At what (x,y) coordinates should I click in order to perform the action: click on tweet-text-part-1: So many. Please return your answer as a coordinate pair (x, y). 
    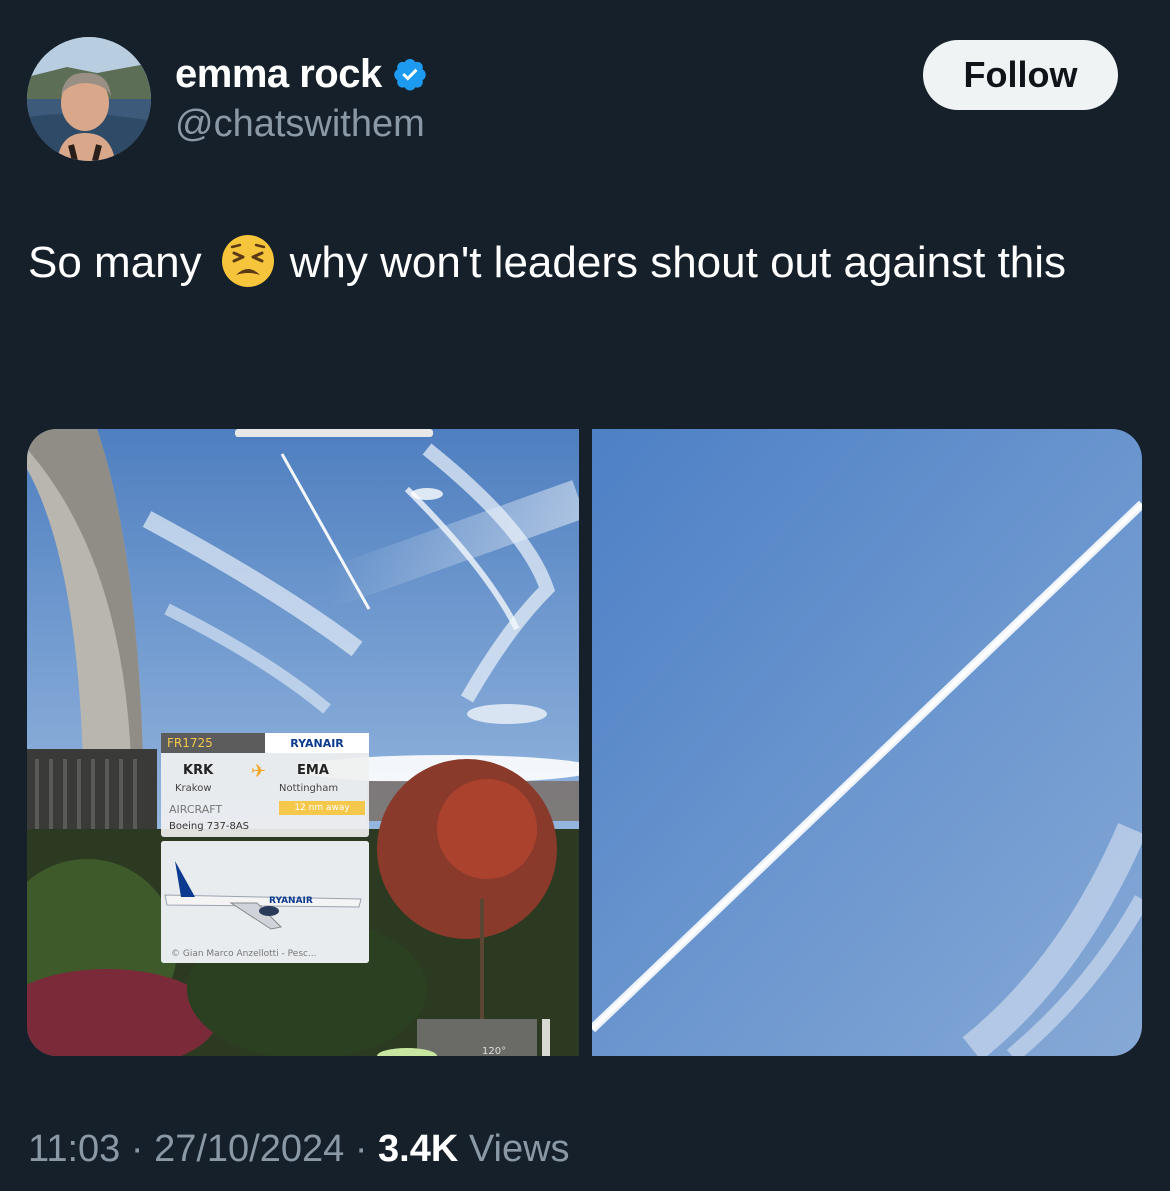
    Looking at the image, I should click on (115, 262).